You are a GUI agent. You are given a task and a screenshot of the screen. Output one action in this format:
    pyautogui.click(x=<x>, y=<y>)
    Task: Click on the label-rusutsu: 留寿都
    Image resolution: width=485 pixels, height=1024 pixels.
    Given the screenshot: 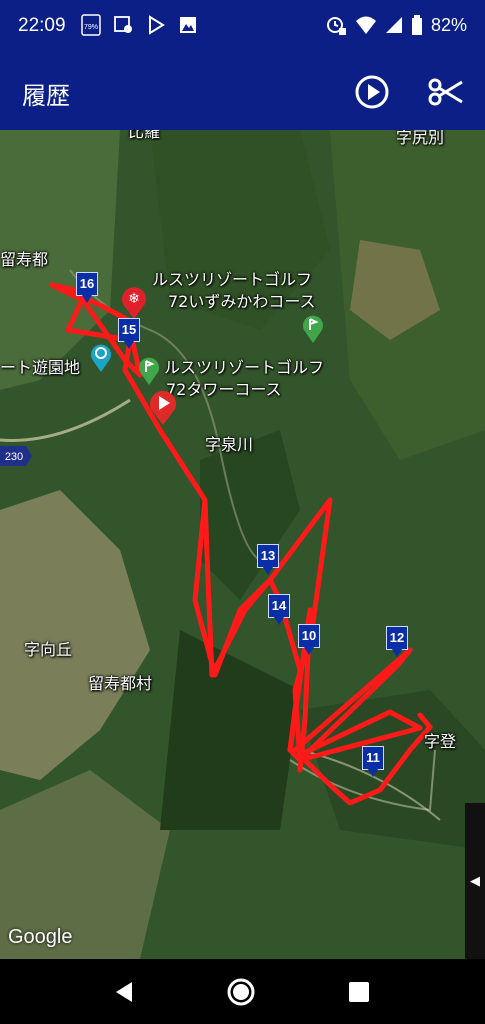 What is the action you would take?
    pyautogui.click(x=24, y=259)
    